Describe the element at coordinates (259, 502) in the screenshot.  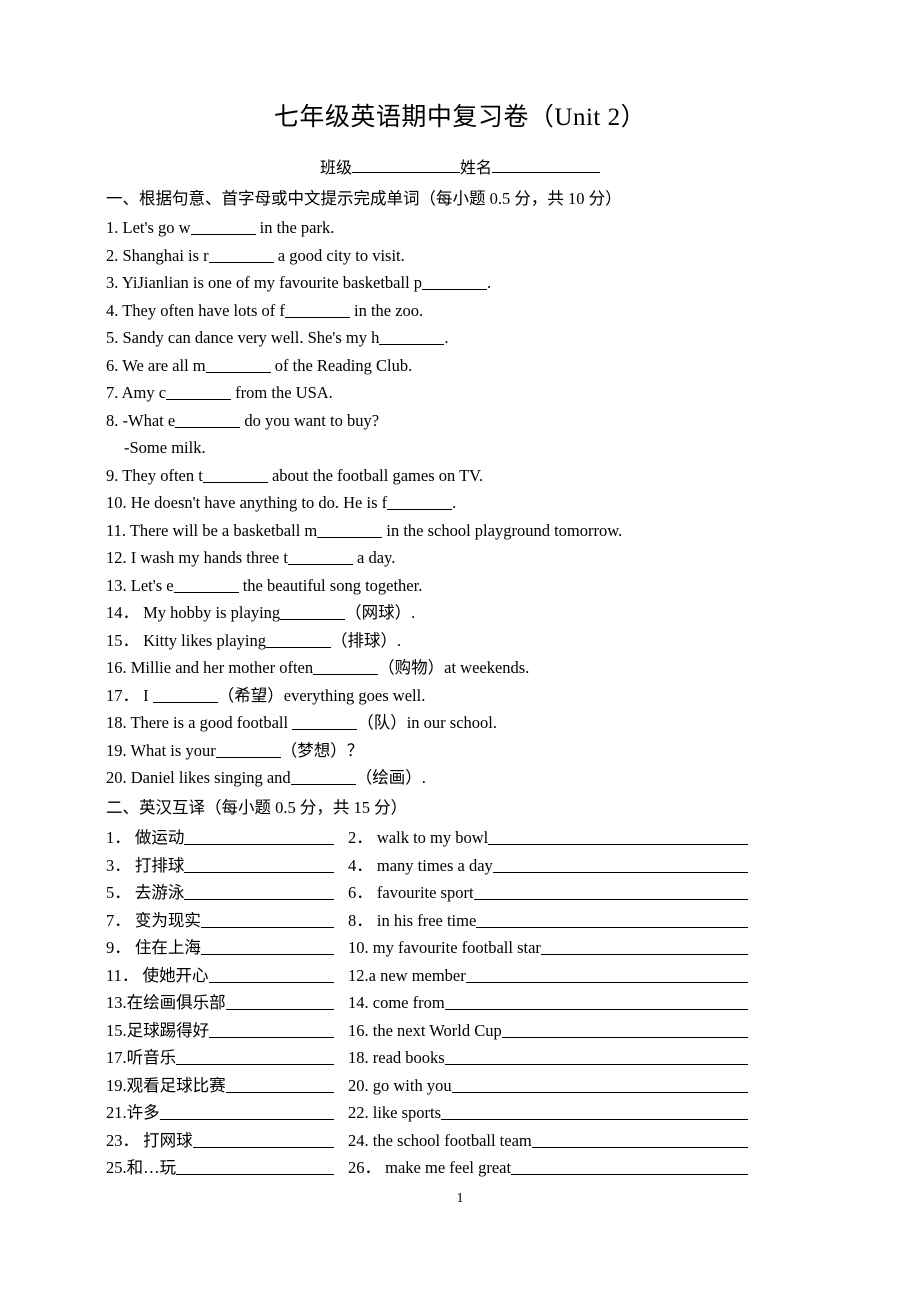
I see `question-text-before: He doesn't have anything to do. He is f` at that location.